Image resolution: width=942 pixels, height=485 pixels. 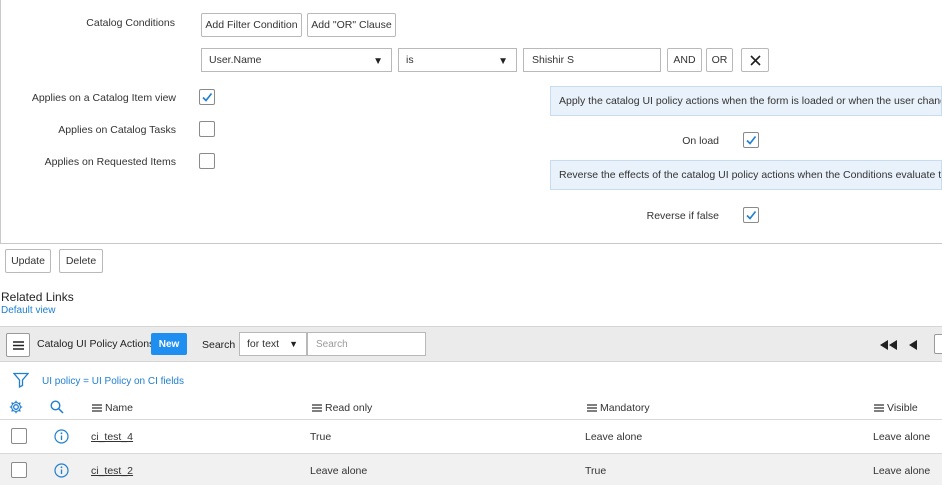 What do you see at coordinates (682, 216) in the screenshot?
I see `reverse-if-false-label: Reverse if false` at bounding box center [682, 216].